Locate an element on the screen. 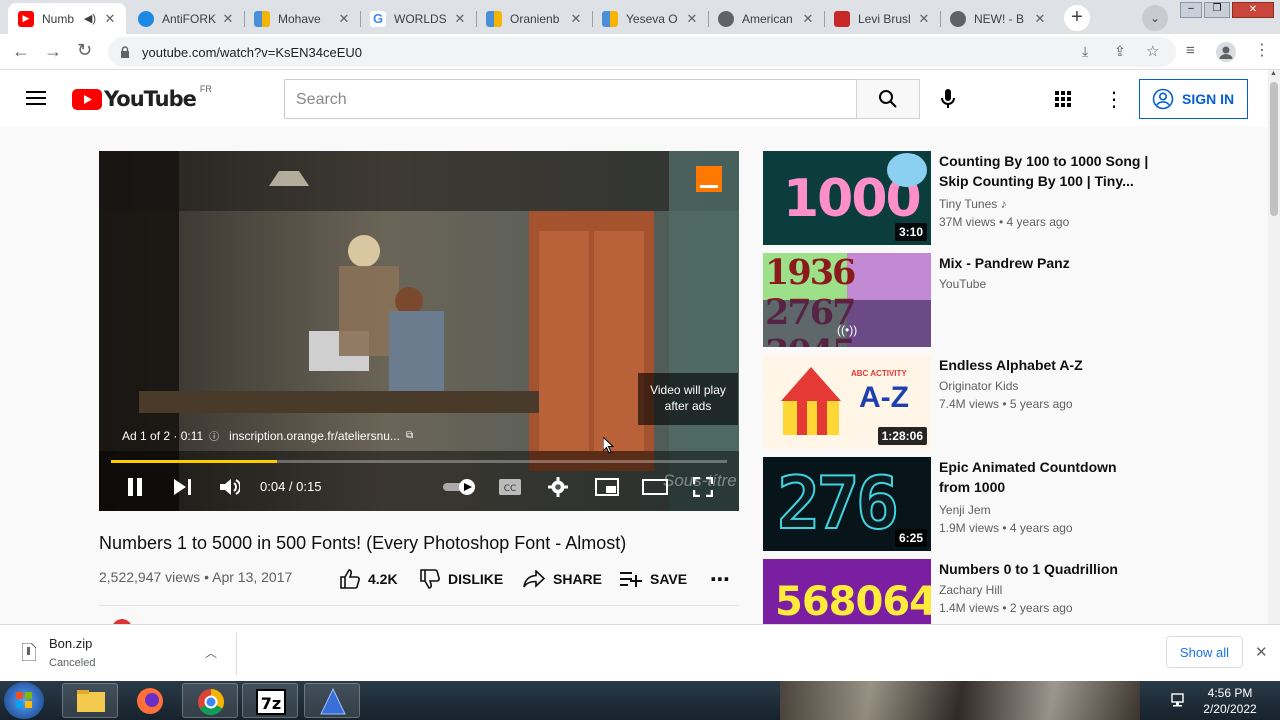  microphone-icon is located at coordinates (948, 99).